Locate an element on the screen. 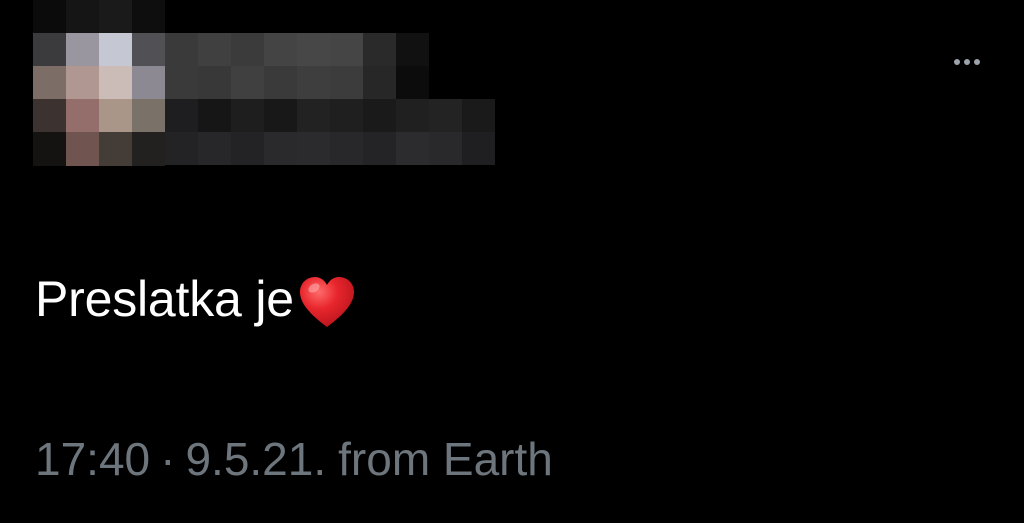 This screenshot has height=523, width=1024. tweet-meta: 17:40 · 9.5.21. from Earth is located at coordinates (294, 459).